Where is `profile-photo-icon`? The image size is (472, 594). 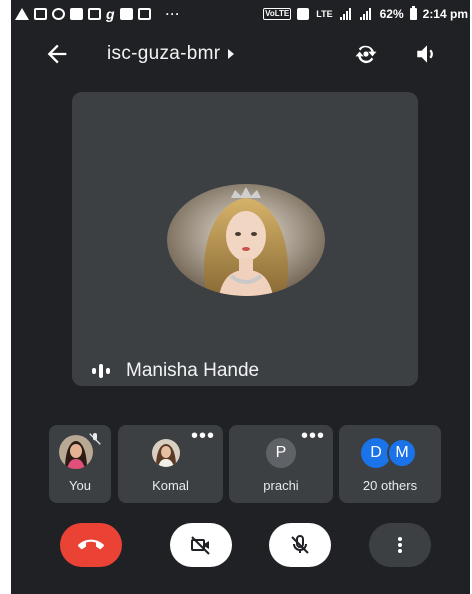
profile-photo-icon is located at coordinates (246, 240).